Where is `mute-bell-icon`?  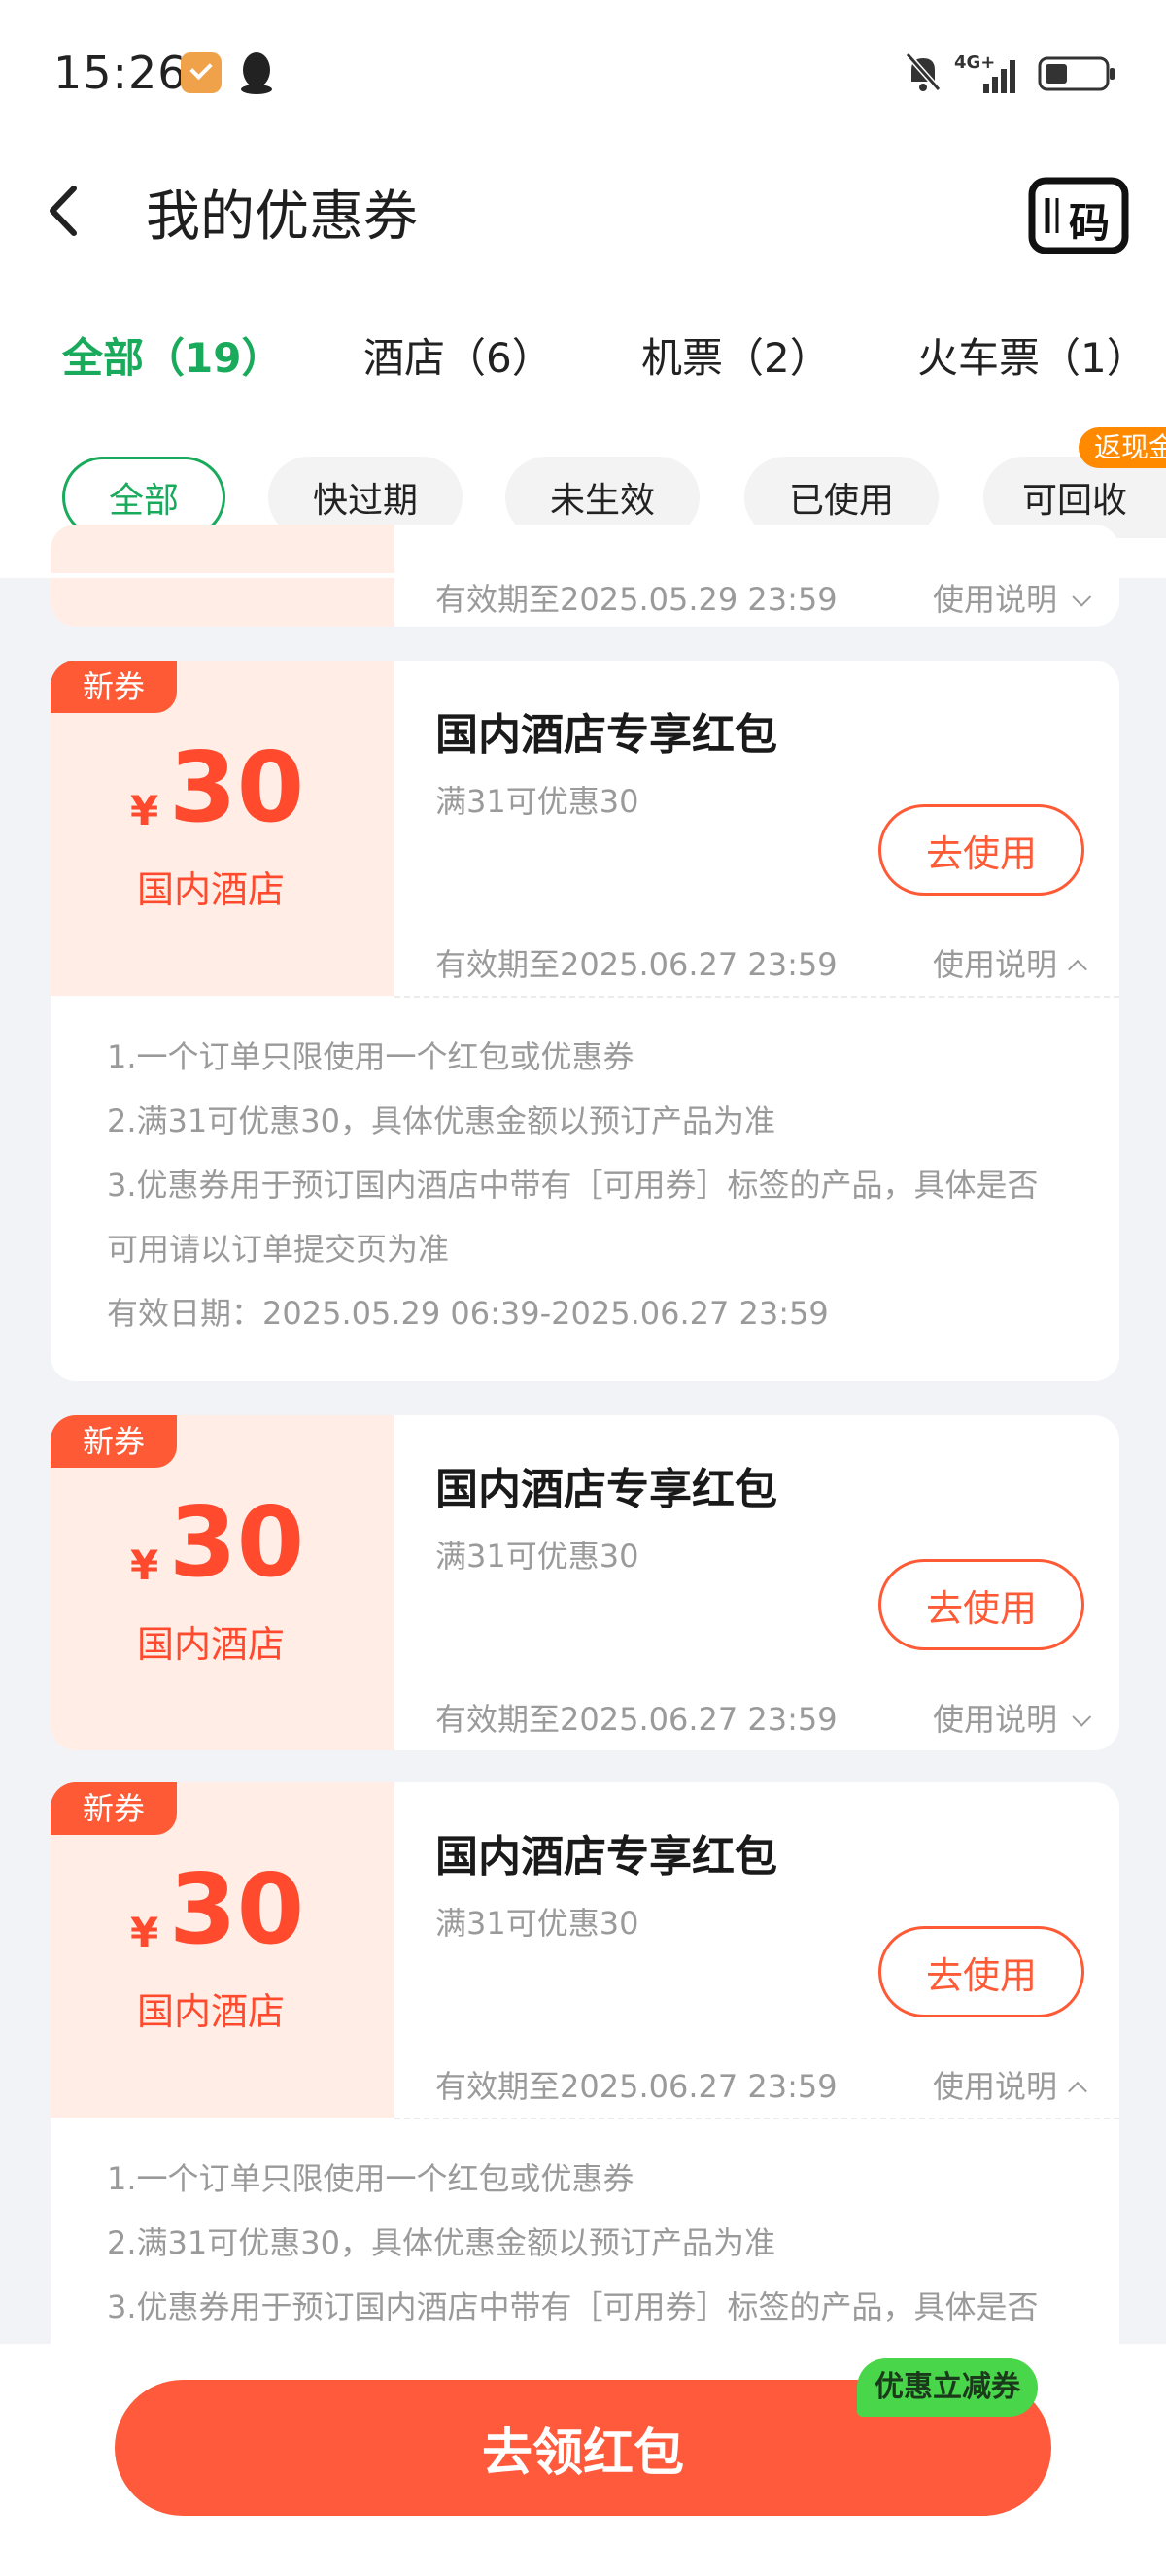
mute-bell-icon is located at coordinates (923, 71).